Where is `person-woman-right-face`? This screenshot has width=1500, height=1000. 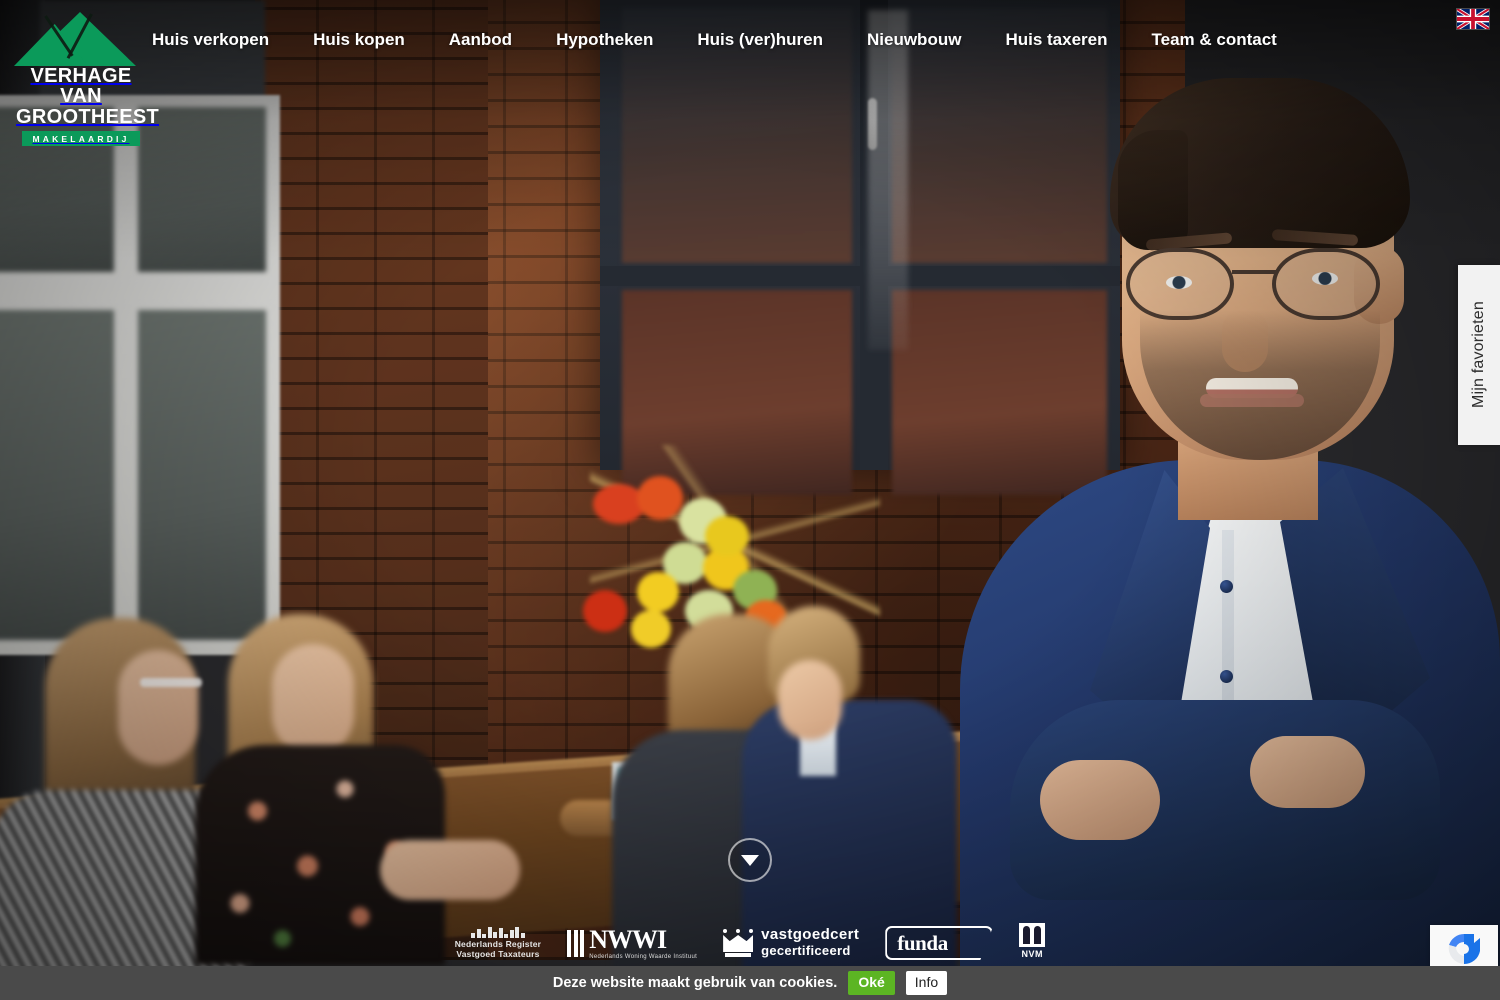
person-woman-right-face is located at coordinates (313, 700).